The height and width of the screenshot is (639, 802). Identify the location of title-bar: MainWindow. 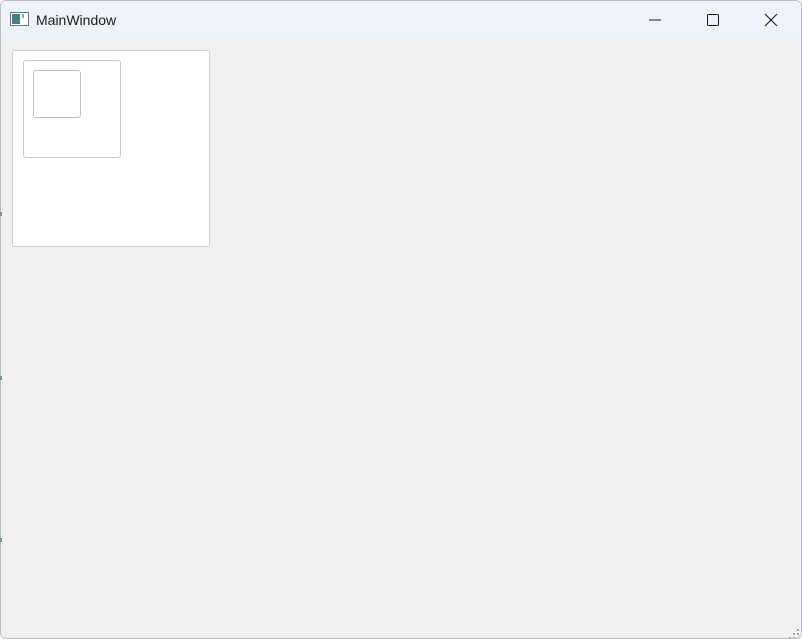
(401, 19).